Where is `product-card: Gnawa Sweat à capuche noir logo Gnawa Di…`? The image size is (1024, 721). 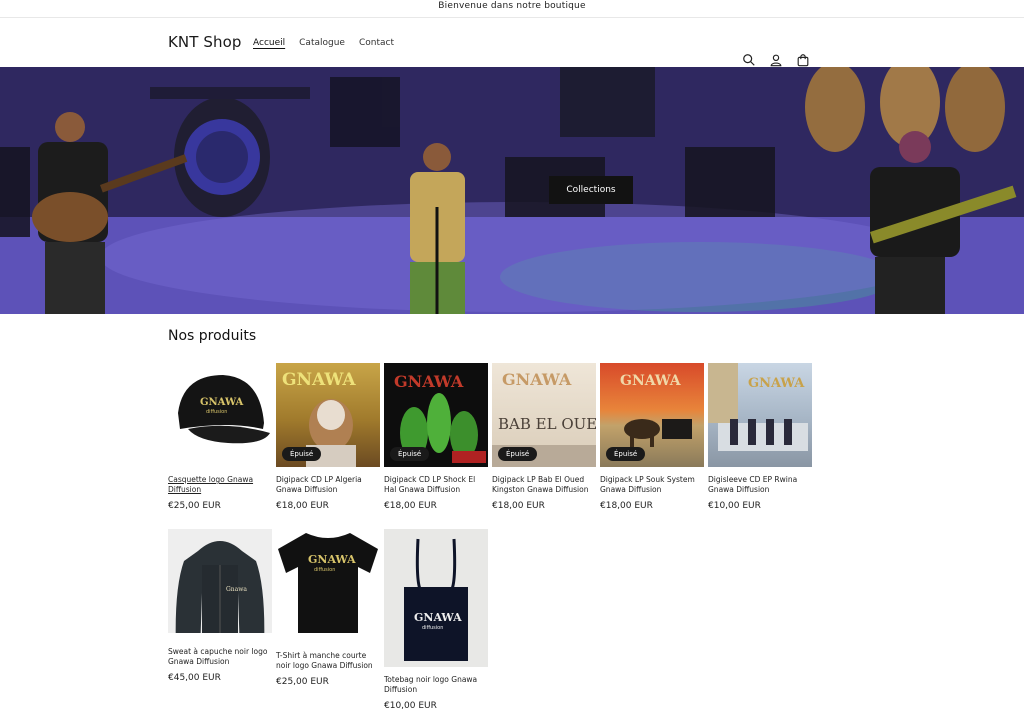
product-card: Gnawa Sweat à capuche noir logo Gnawa Di… is located at coordinates (220, 606).